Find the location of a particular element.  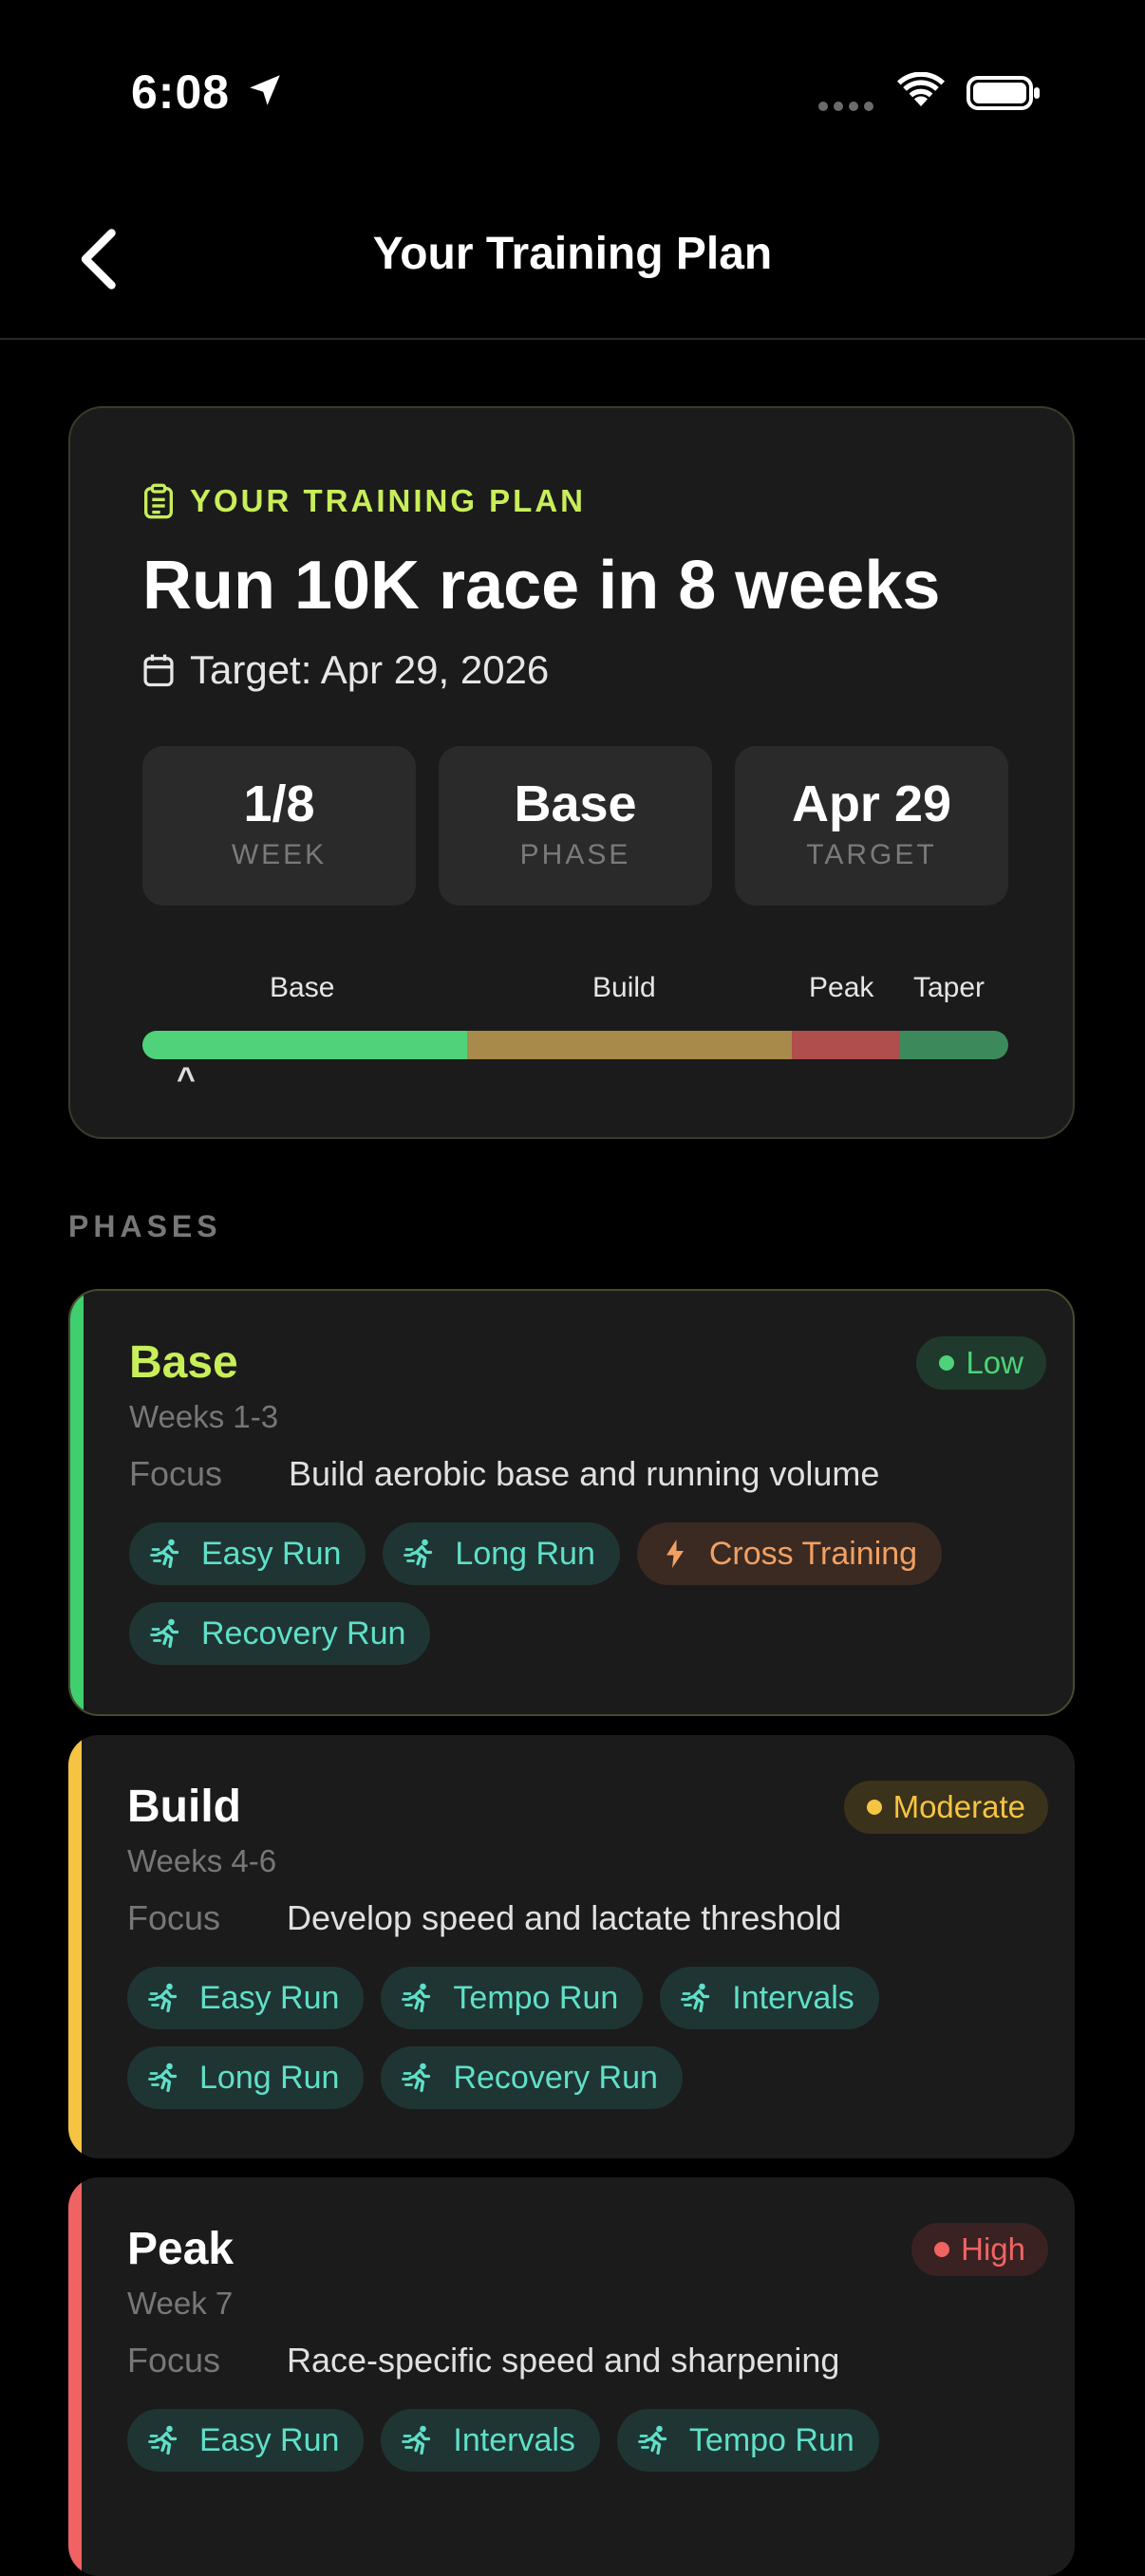

phase-focus: Focus Race-specific speed and sharpening is located at coordinates (483, 2361).